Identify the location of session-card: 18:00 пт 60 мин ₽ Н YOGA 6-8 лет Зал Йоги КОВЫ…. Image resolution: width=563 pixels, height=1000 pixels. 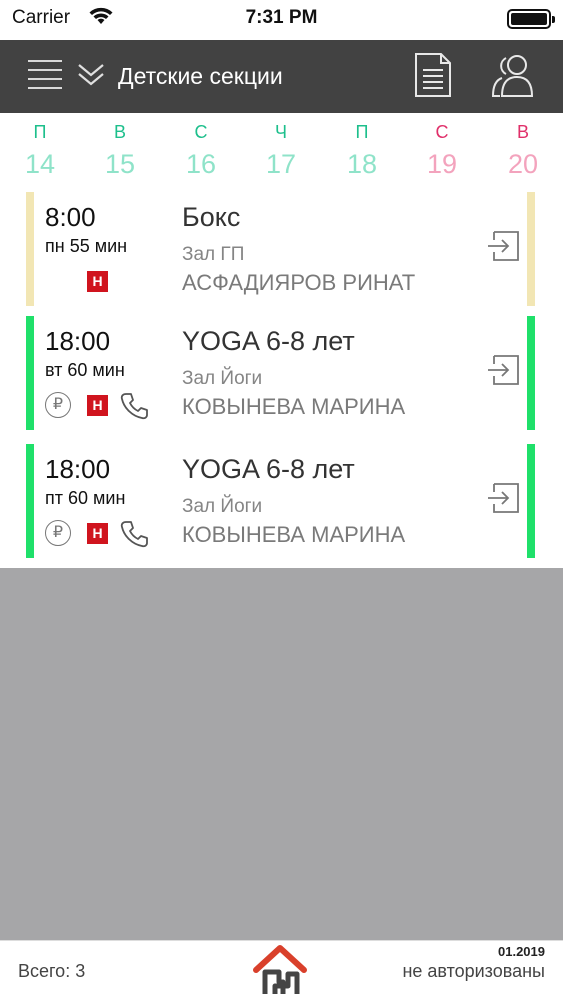
(281, 502).